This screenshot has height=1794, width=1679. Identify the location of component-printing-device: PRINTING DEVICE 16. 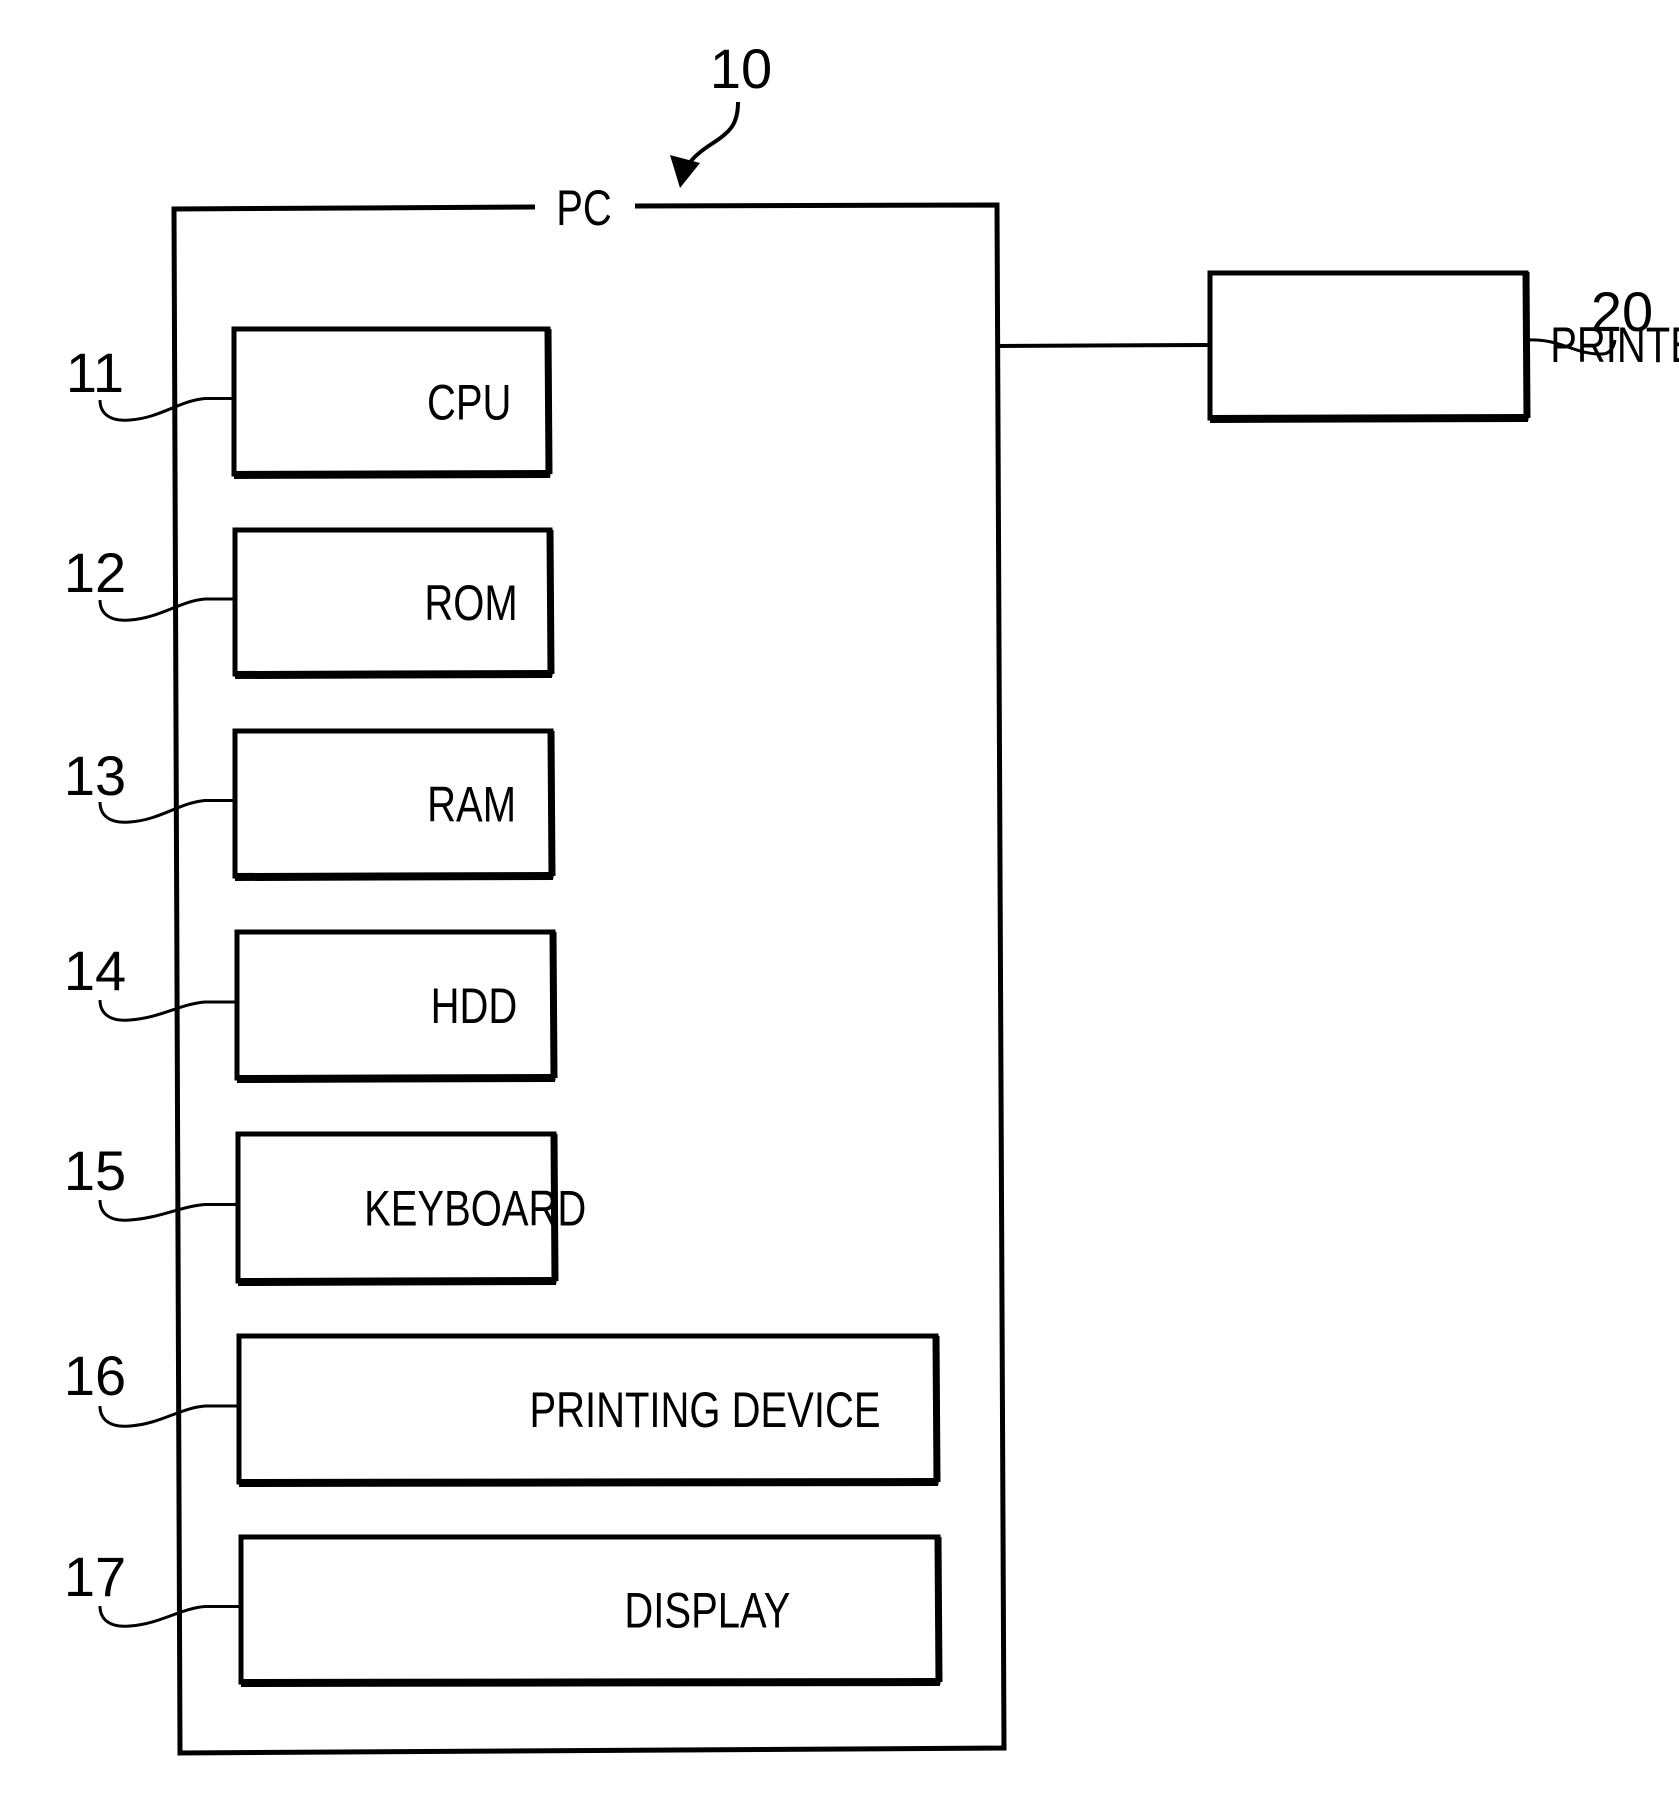
(502, 1410).